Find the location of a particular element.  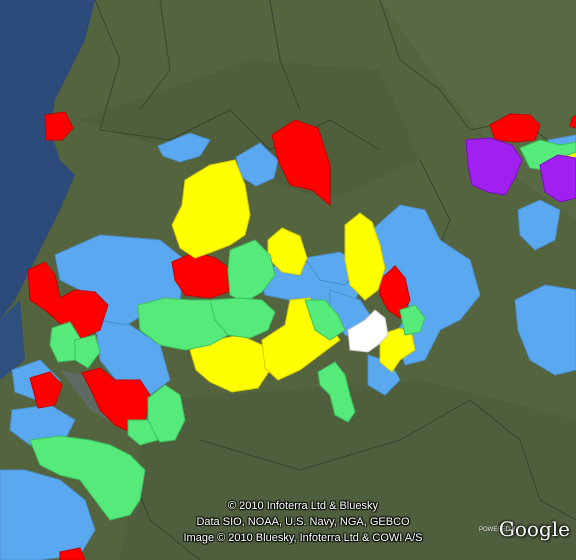

google-logo: Google is located at coordinates (534, 529).